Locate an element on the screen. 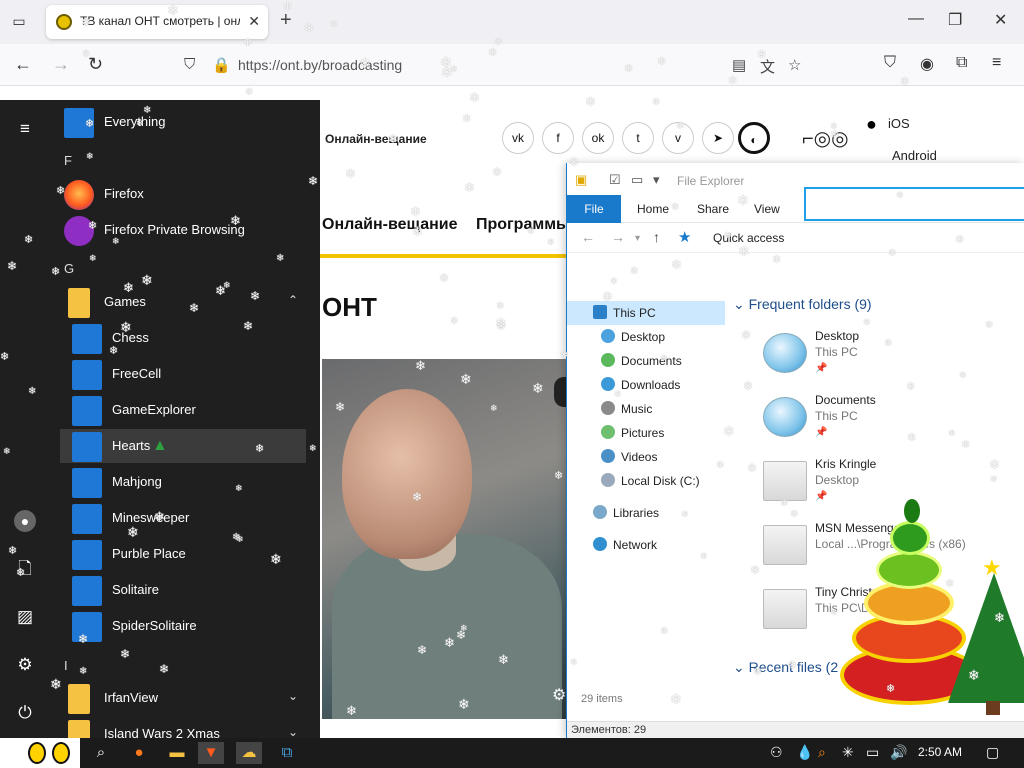 Image resolution: width=1024 pixels, height=768 pixels. shield-icon: ⛉ is located at coordinates (189, 64).